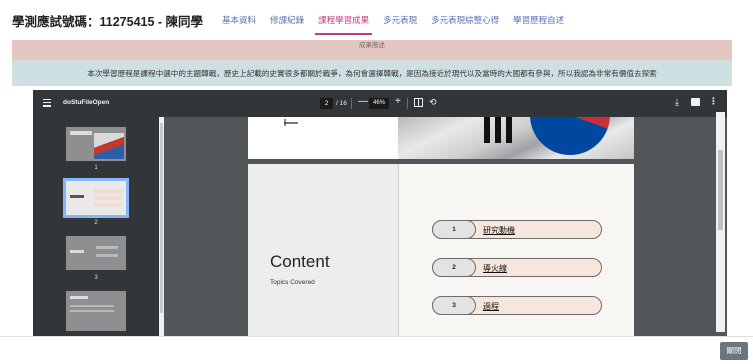  I want to click on slide-right-panel: 1 研究動機 2 導火線 3 過程, so click(516, 250).